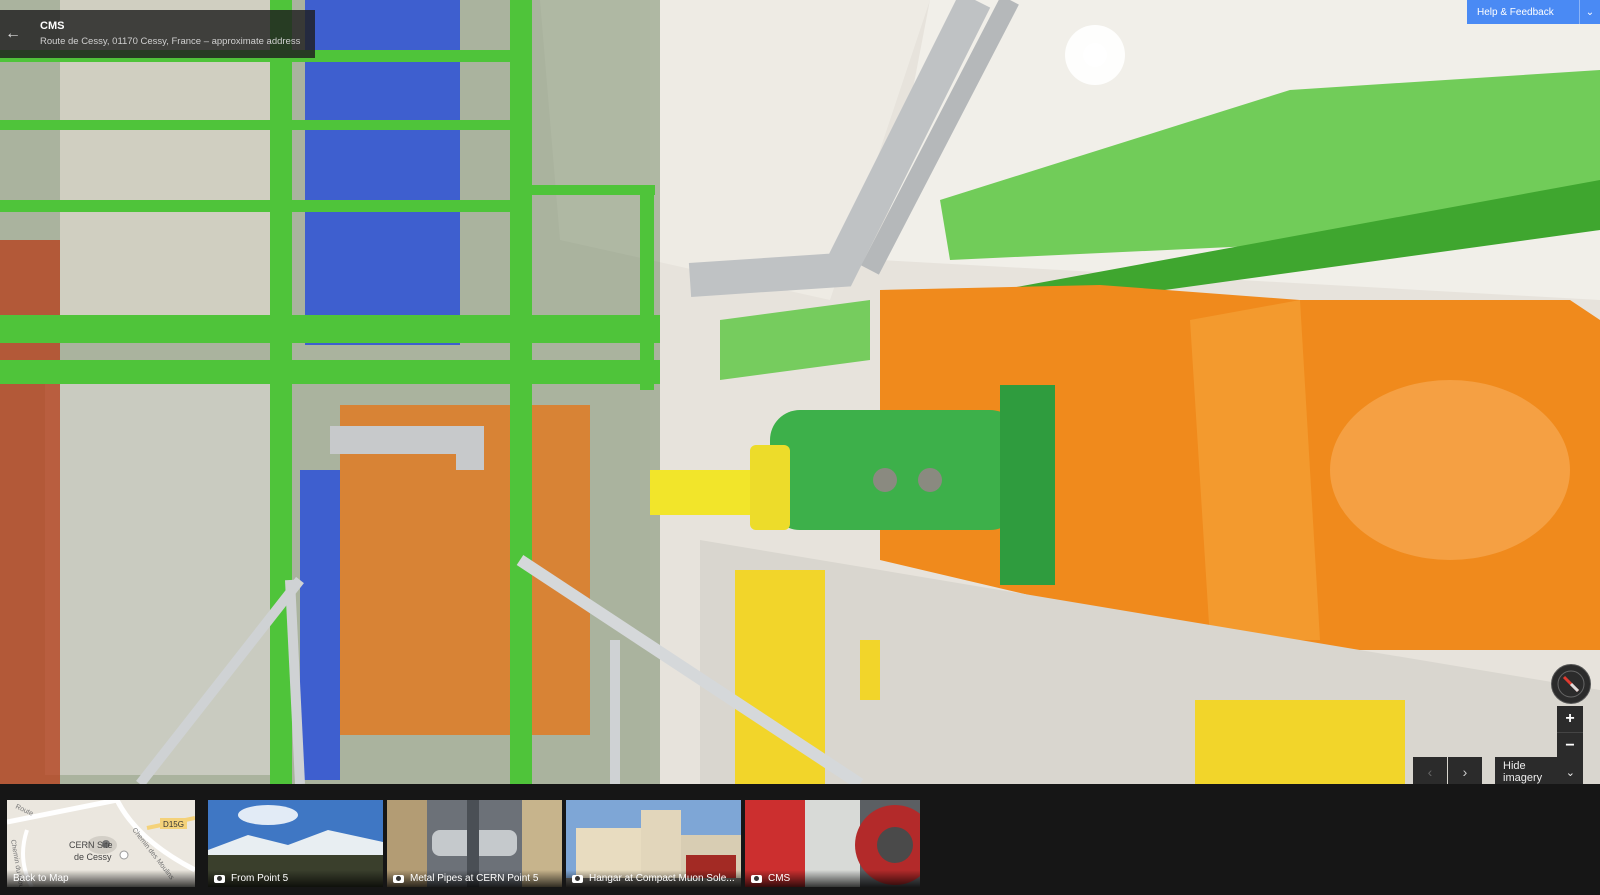  What do you see at coordinates (779, 878) in the screenshot?
I see `thumbnail-label: CMS` at bounding box center [779, 878].